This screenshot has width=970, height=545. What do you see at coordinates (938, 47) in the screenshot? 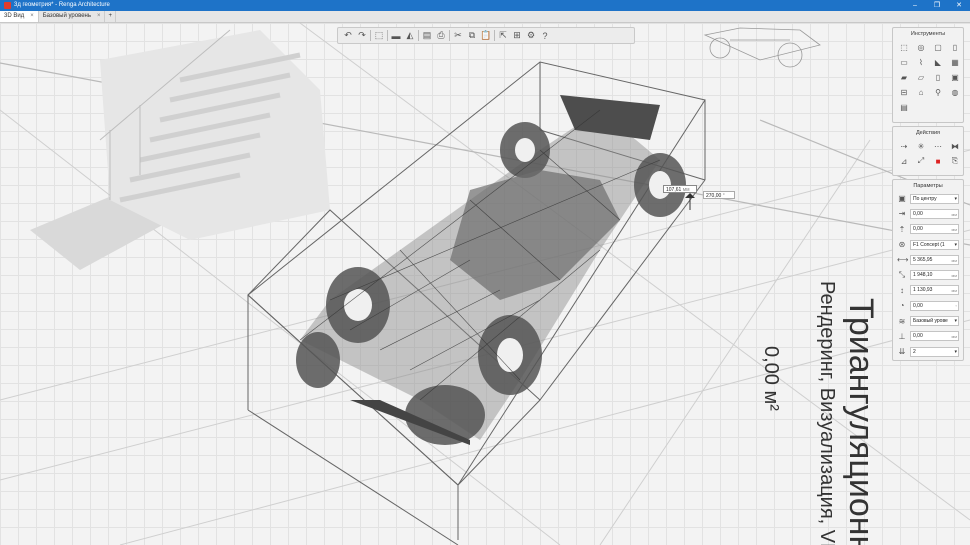
I see `wall-icon: ▢` at bounding box center [938, 47].